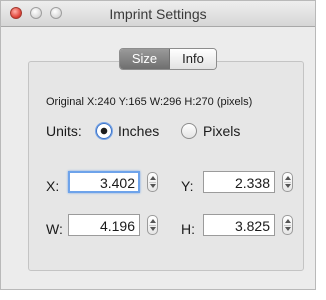 The width and height of the screenshot is (326, 300). I want to click on window-title: Imprint Settings, so click(158, 14).